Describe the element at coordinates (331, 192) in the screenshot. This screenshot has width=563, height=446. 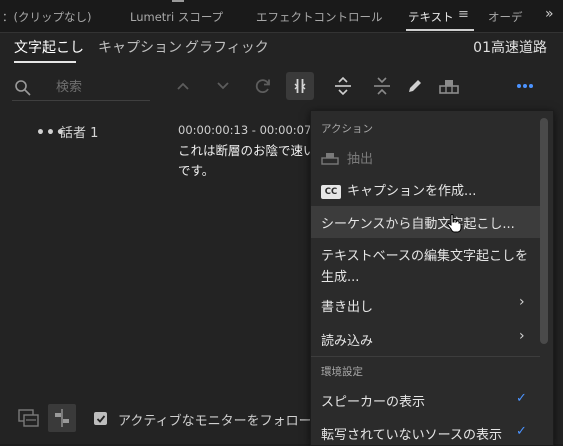
I see `cc-icon: CC` at that location.